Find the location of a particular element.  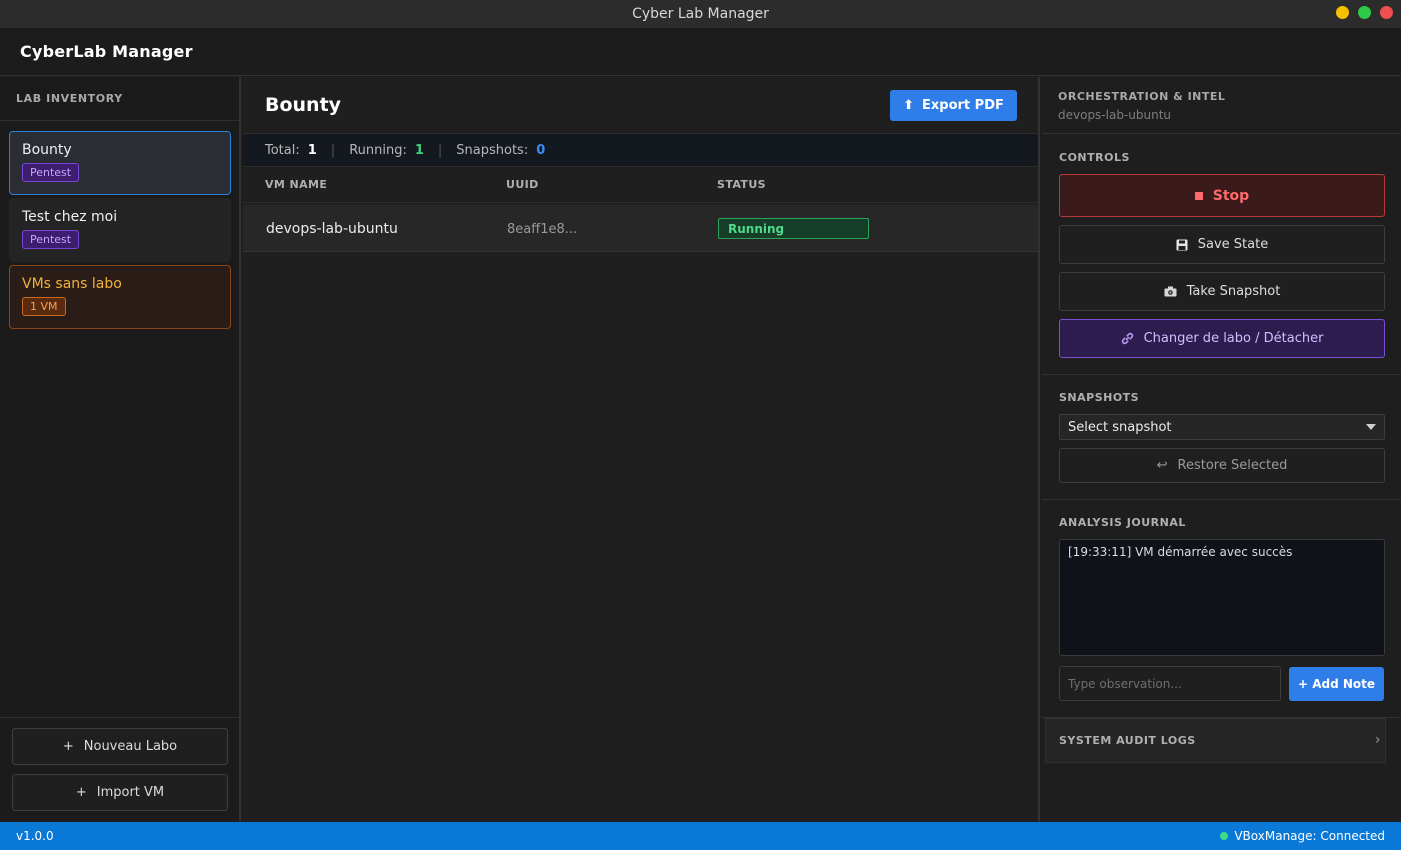

window-controls is located at coordinates (1364, 12).